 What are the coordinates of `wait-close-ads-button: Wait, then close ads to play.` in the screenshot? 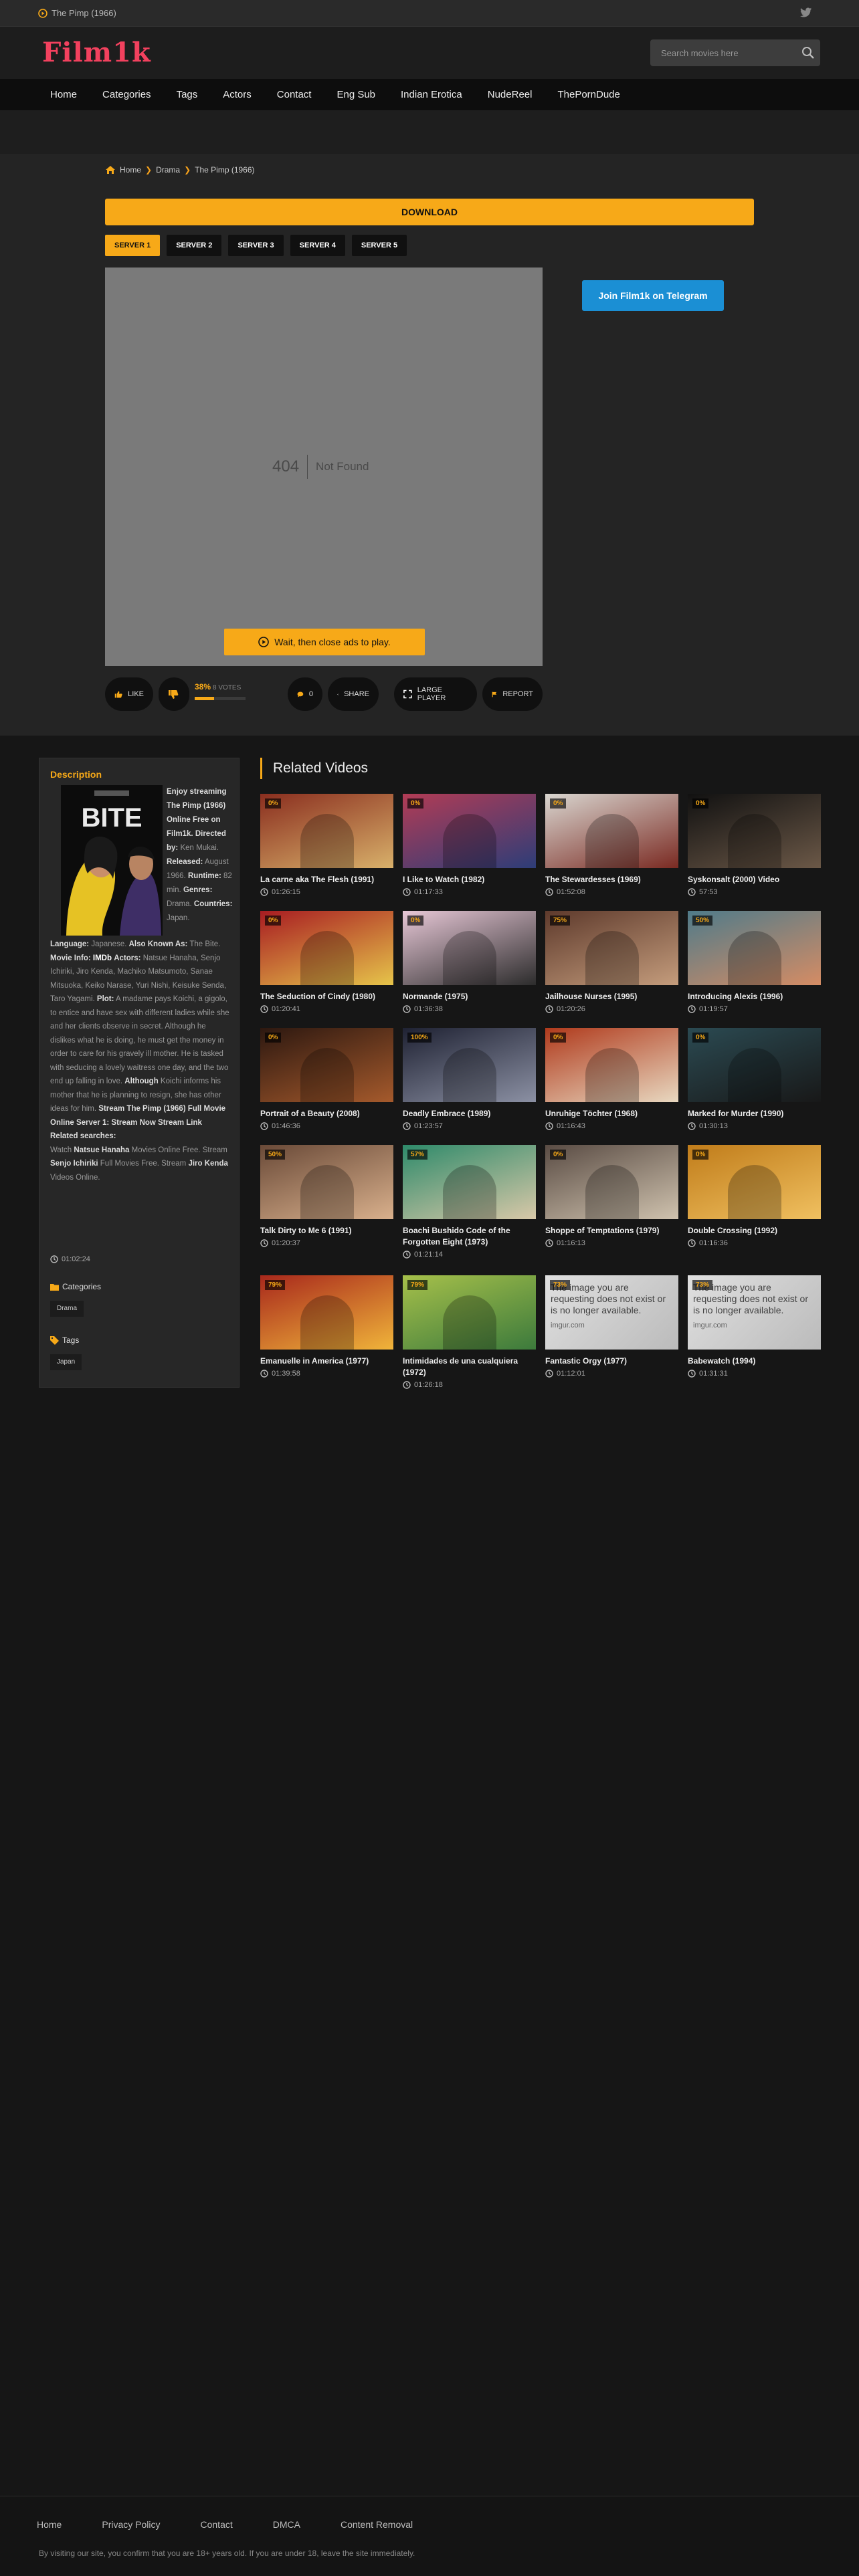 It's located at (324, 642).